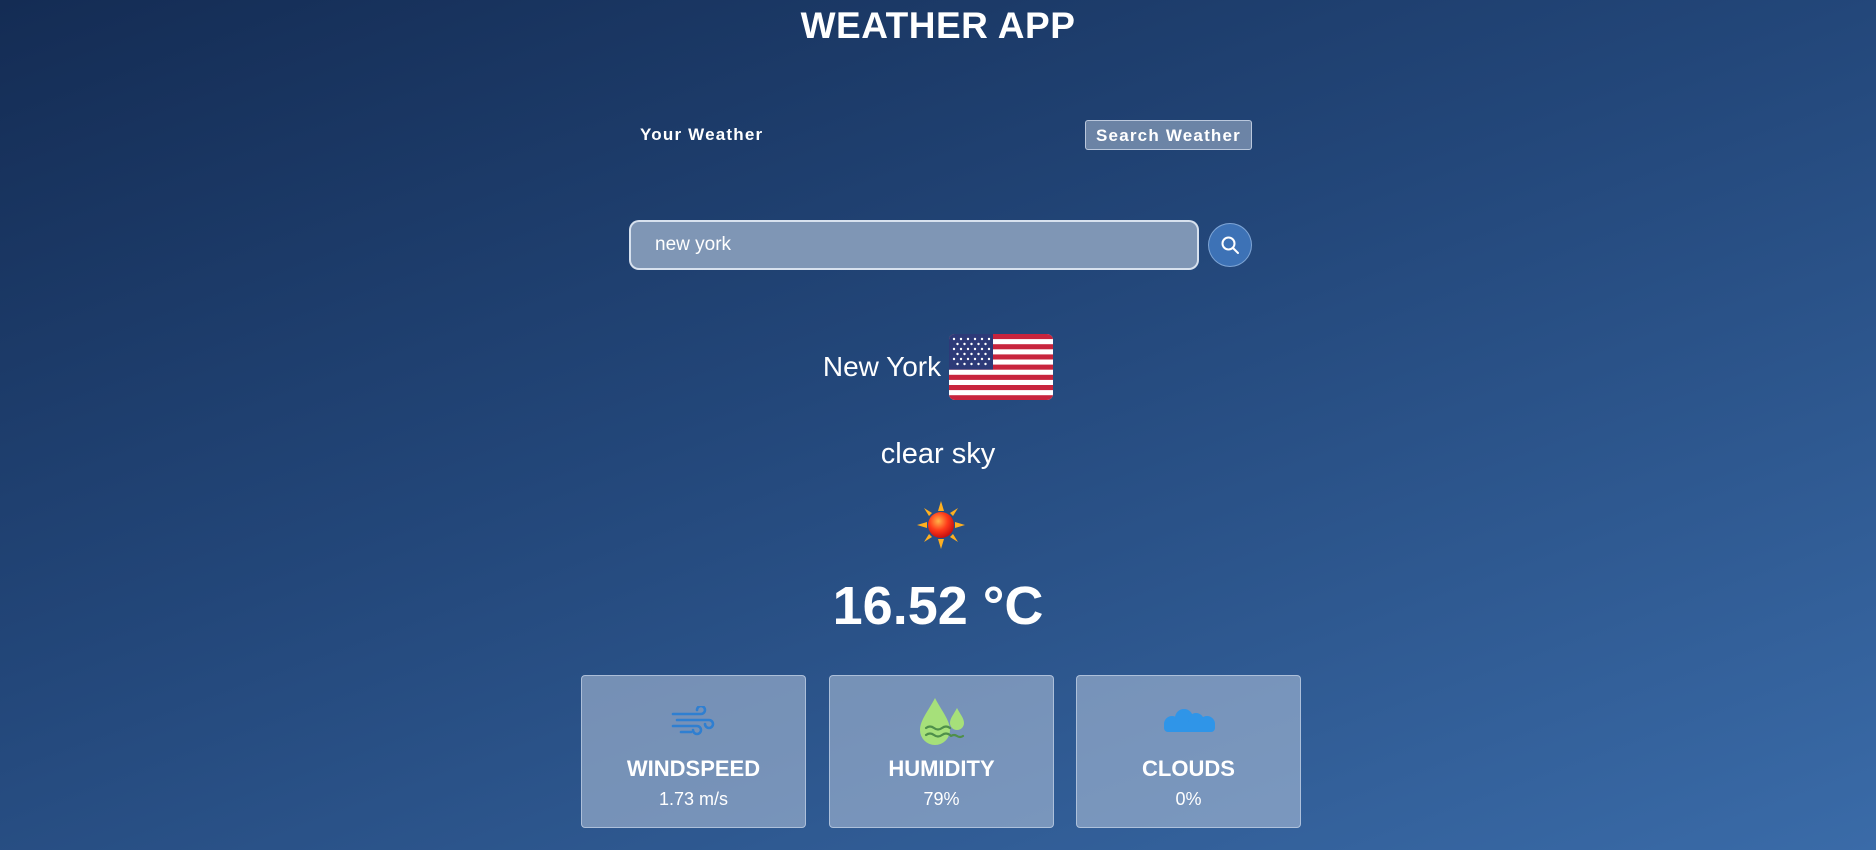 Image resolution: width=1876 pixels, height=850 pixels. I want to click on stat-card-clouds: CLOUDS 0%, so click(1188, 751).